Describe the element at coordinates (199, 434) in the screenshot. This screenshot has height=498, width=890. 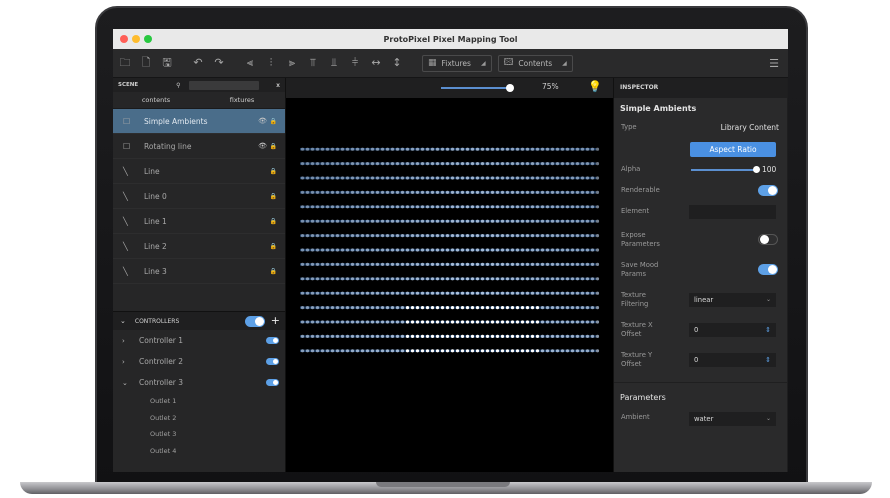
I see `outlet-item: Outlet 3` at that location.